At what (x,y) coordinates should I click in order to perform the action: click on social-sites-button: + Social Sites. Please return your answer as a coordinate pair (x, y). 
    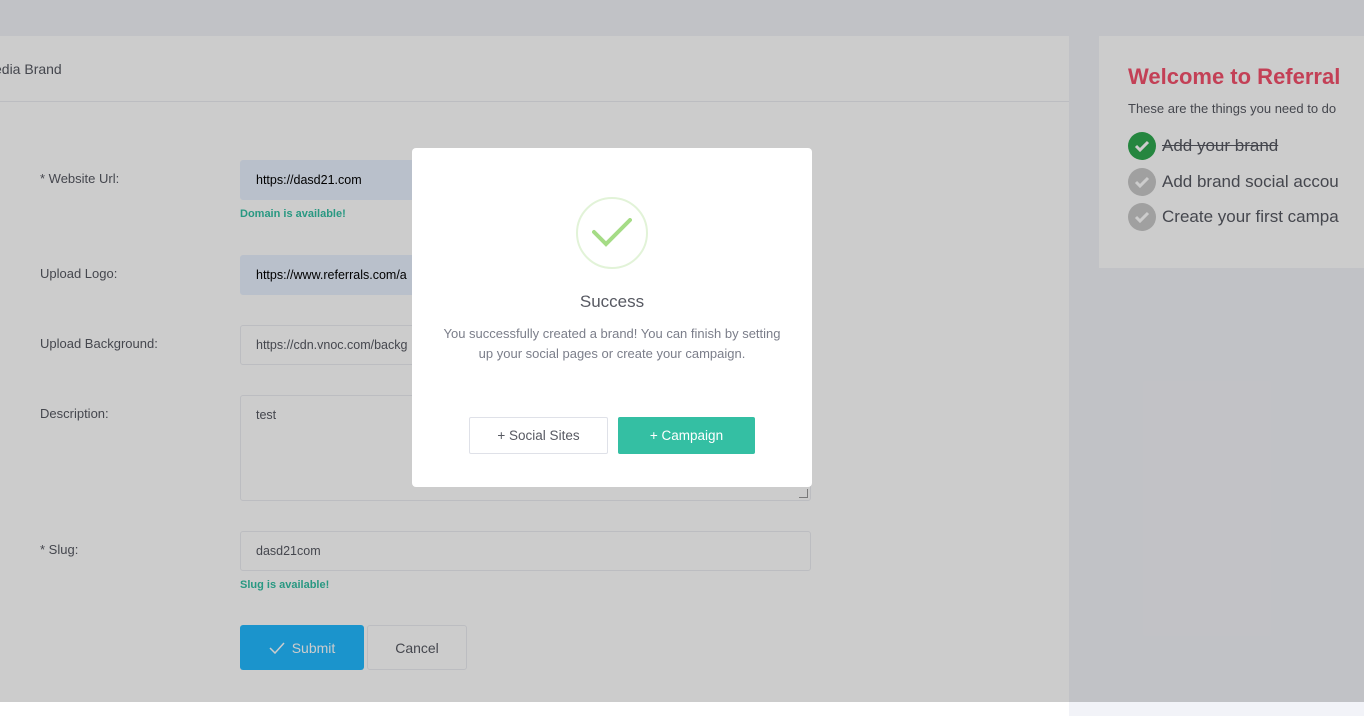
    Looking at the image, I should click on (538, 435).